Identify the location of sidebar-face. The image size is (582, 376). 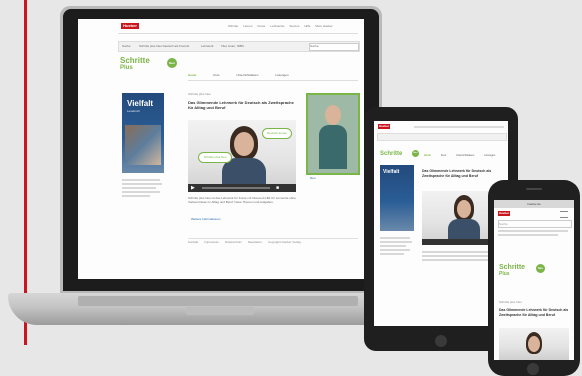
(333, 115).